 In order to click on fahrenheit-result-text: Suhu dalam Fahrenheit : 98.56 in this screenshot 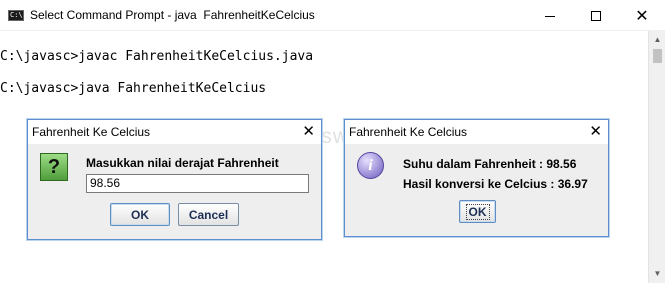, I will do `click(490, 164)`.